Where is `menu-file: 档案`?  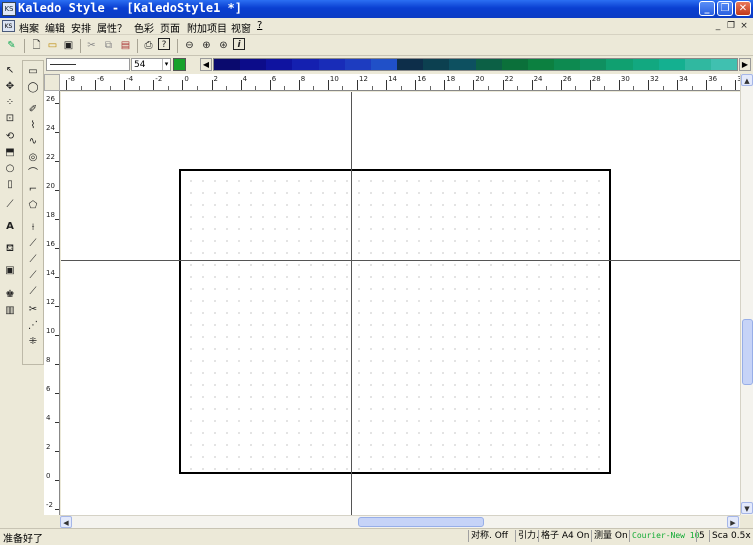
menu-file: 档案 is located at coordinates (29, 27).